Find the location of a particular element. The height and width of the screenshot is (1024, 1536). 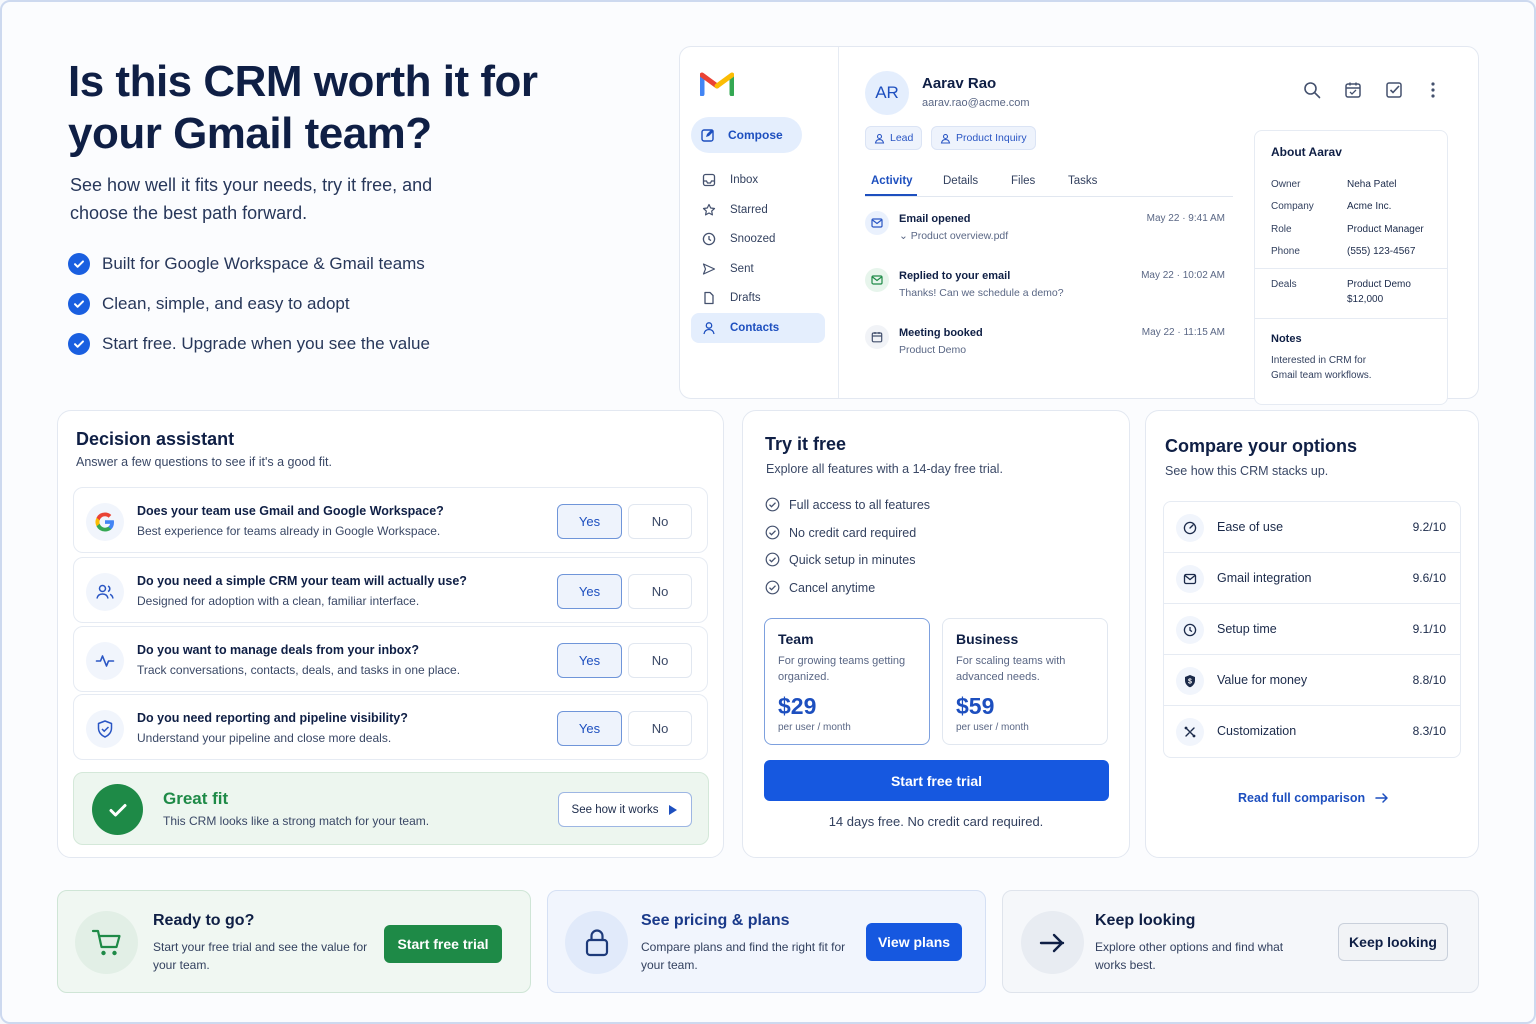

tab-files: Files is located at coordinates (1023, 181).